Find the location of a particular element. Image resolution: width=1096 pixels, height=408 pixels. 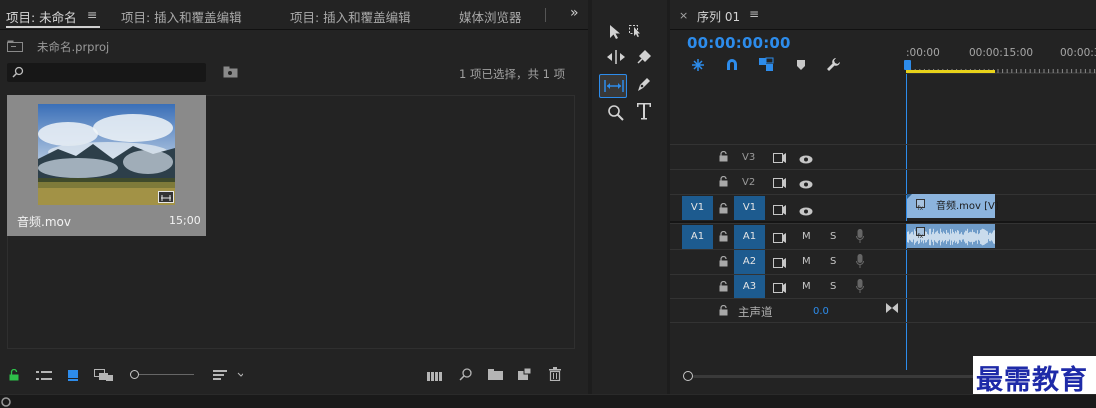

overflow-icon: » is located at coordinates (574, 13).